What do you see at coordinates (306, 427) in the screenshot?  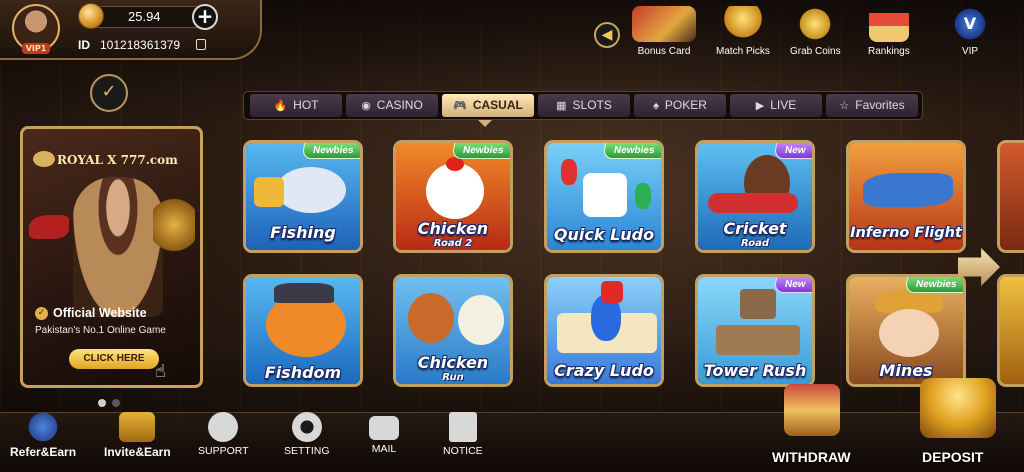 I see `gear-icon` at bounding box center [306, 427].